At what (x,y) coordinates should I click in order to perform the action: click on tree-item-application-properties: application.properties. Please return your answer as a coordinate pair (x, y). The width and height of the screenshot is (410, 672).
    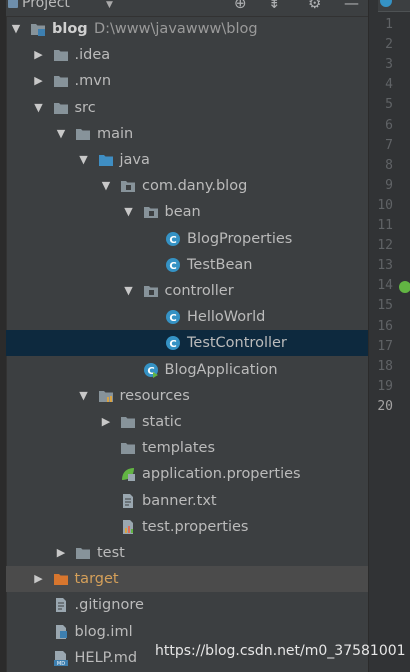
    Looking at the image, I should click on (187, 474).